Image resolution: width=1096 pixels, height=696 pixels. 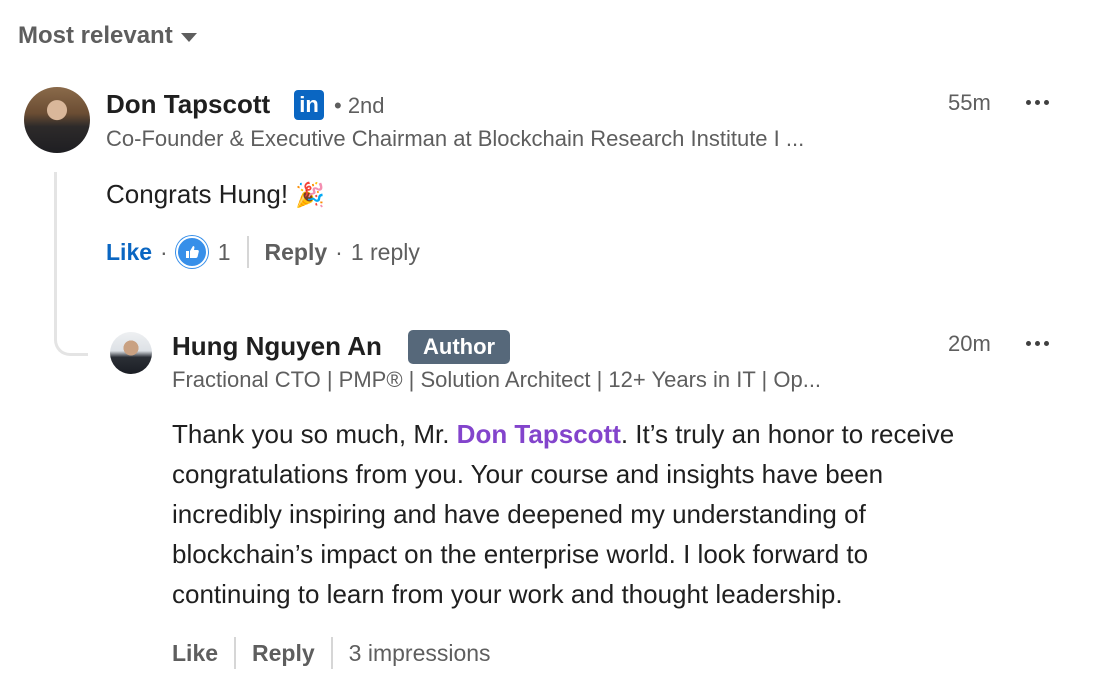 I want to click on mention-link: Don Tapscott, so click(x=539, y=434).